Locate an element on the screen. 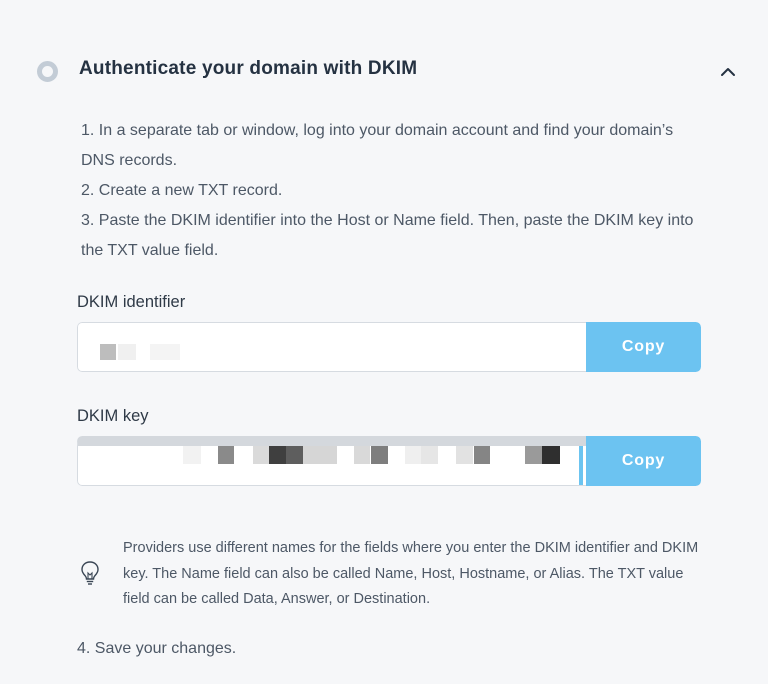  instruction-step: 2. Create a new TXT record. is located at coordinates (182, 190).